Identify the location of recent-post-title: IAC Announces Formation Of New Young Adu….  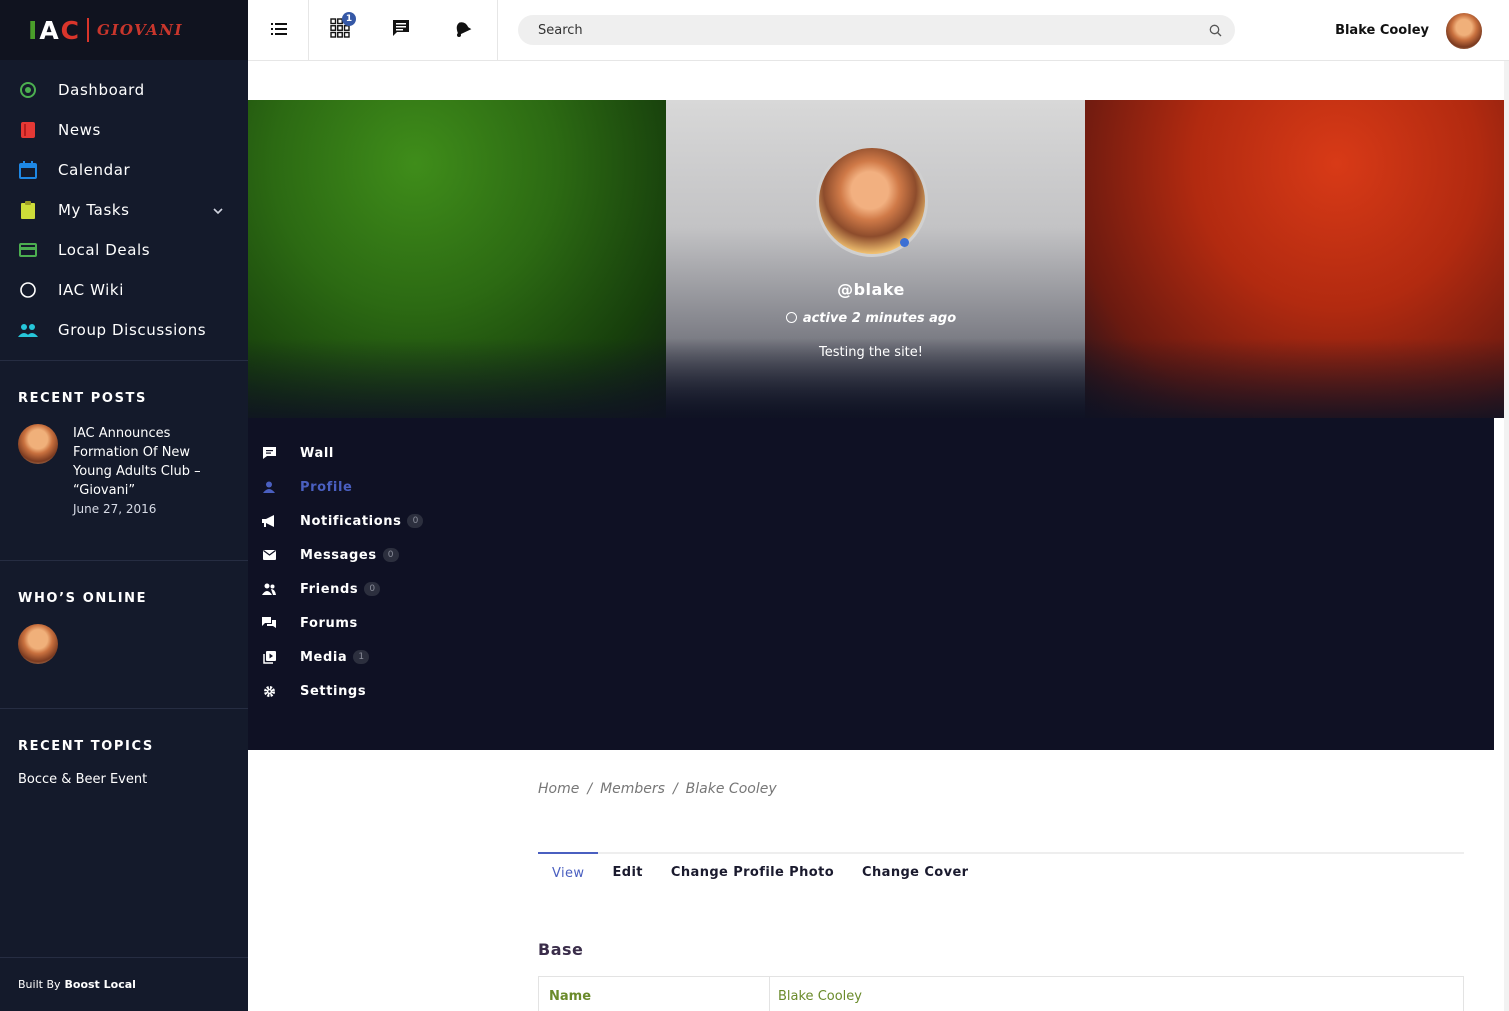
(151, 462).